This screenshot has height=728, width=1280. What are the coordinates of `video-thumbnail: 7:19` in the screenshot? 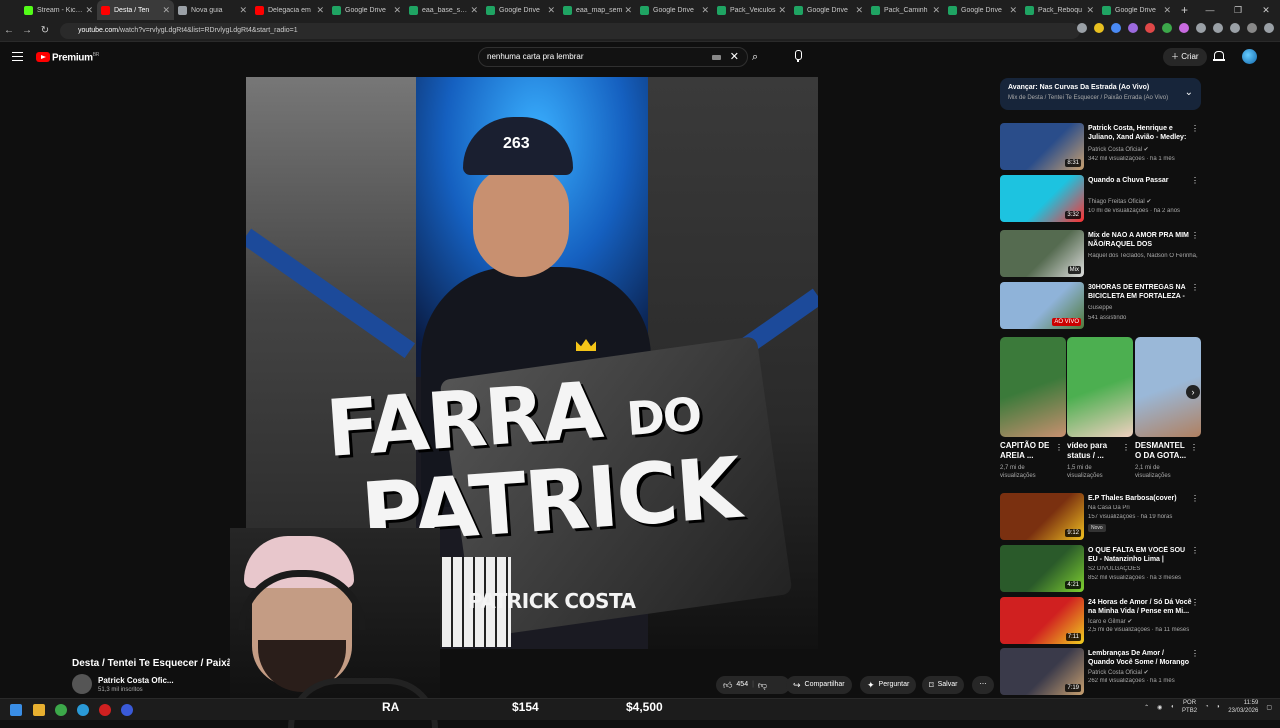 It's located at (1042, 671).